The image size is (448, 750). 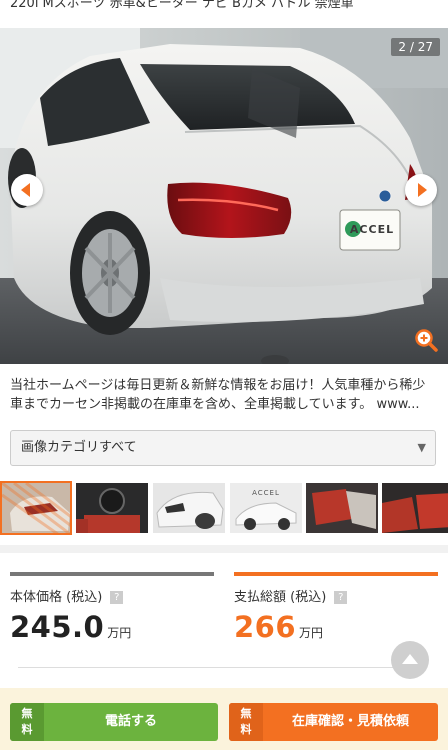 I want to click on scroll-to-top-button, so click(x=410, y=660).